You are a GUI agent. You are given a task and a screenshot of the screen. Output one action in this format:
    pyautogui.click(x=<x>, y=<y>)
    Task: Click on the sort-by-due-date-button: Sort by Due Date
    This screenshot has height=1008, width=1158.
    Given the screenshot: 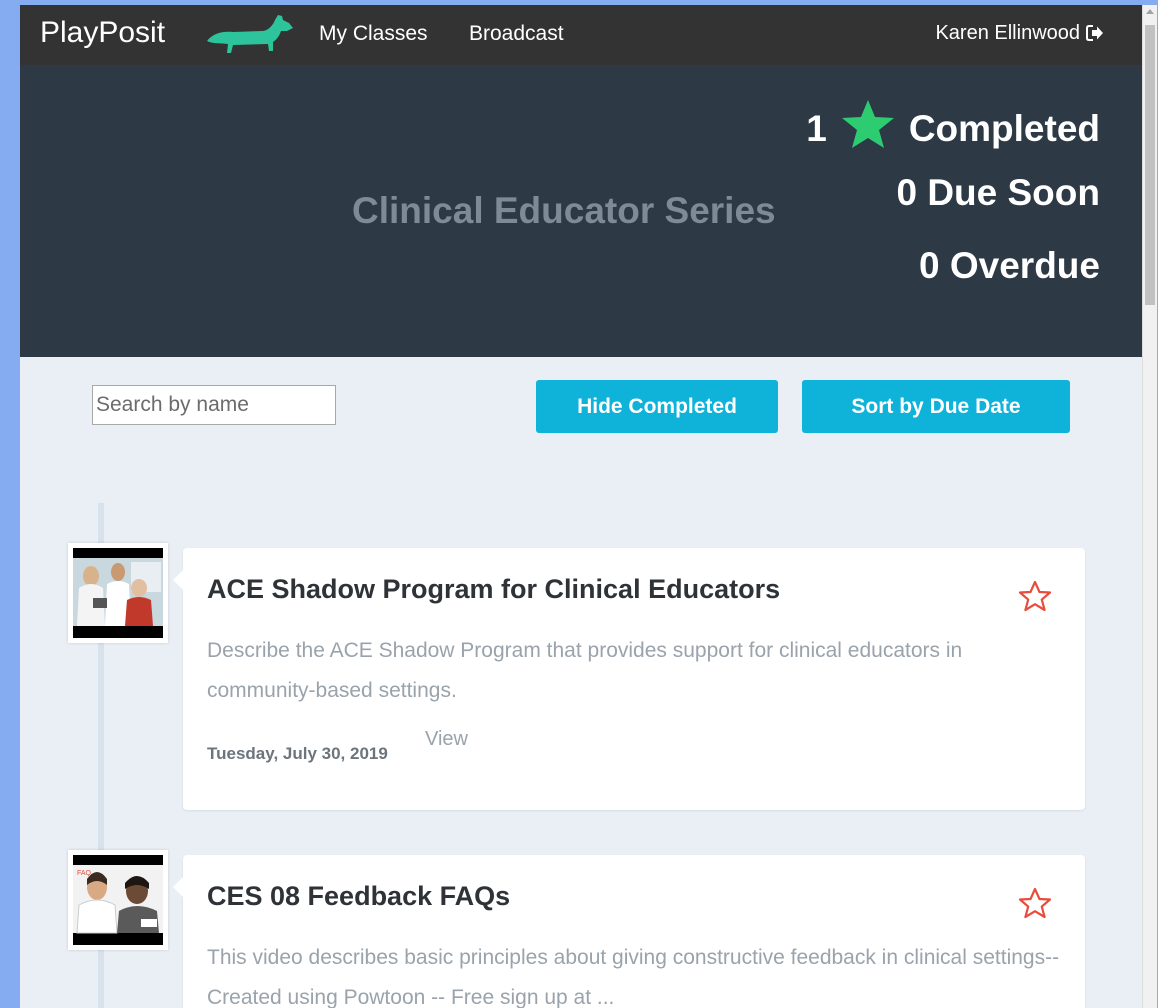 What is the action you would take?
    pyautogui.click(x=936, y=406)
    